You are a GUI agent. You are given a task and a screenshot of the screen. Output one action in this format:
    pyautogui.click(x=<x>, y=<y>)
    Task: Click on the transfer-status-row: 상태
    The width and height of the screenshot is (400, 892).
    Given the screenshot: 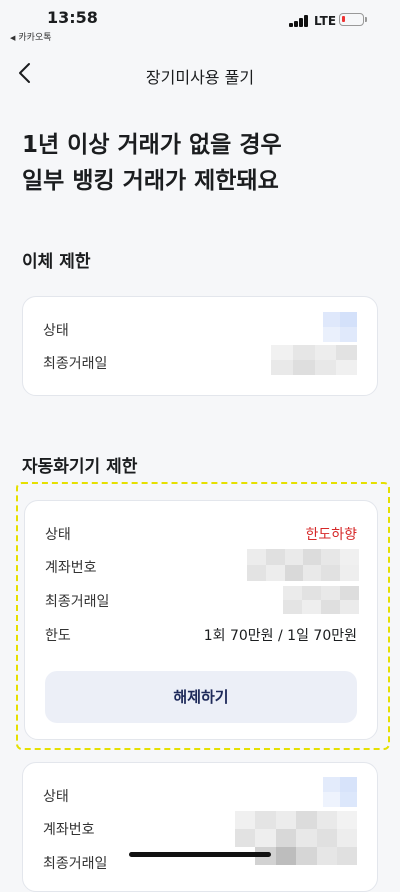 What is the action you would take?
    pyautogui.click(x=200, y=331)
    